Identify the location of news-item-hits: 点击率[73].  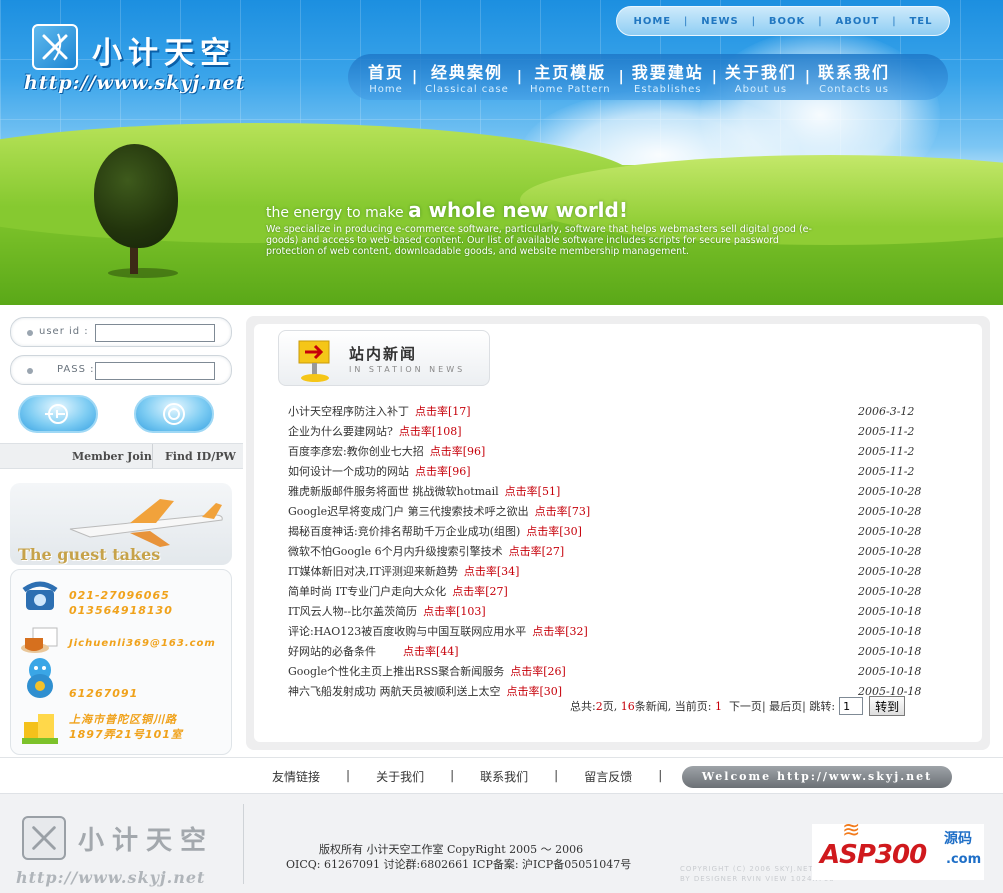
(563, 511).